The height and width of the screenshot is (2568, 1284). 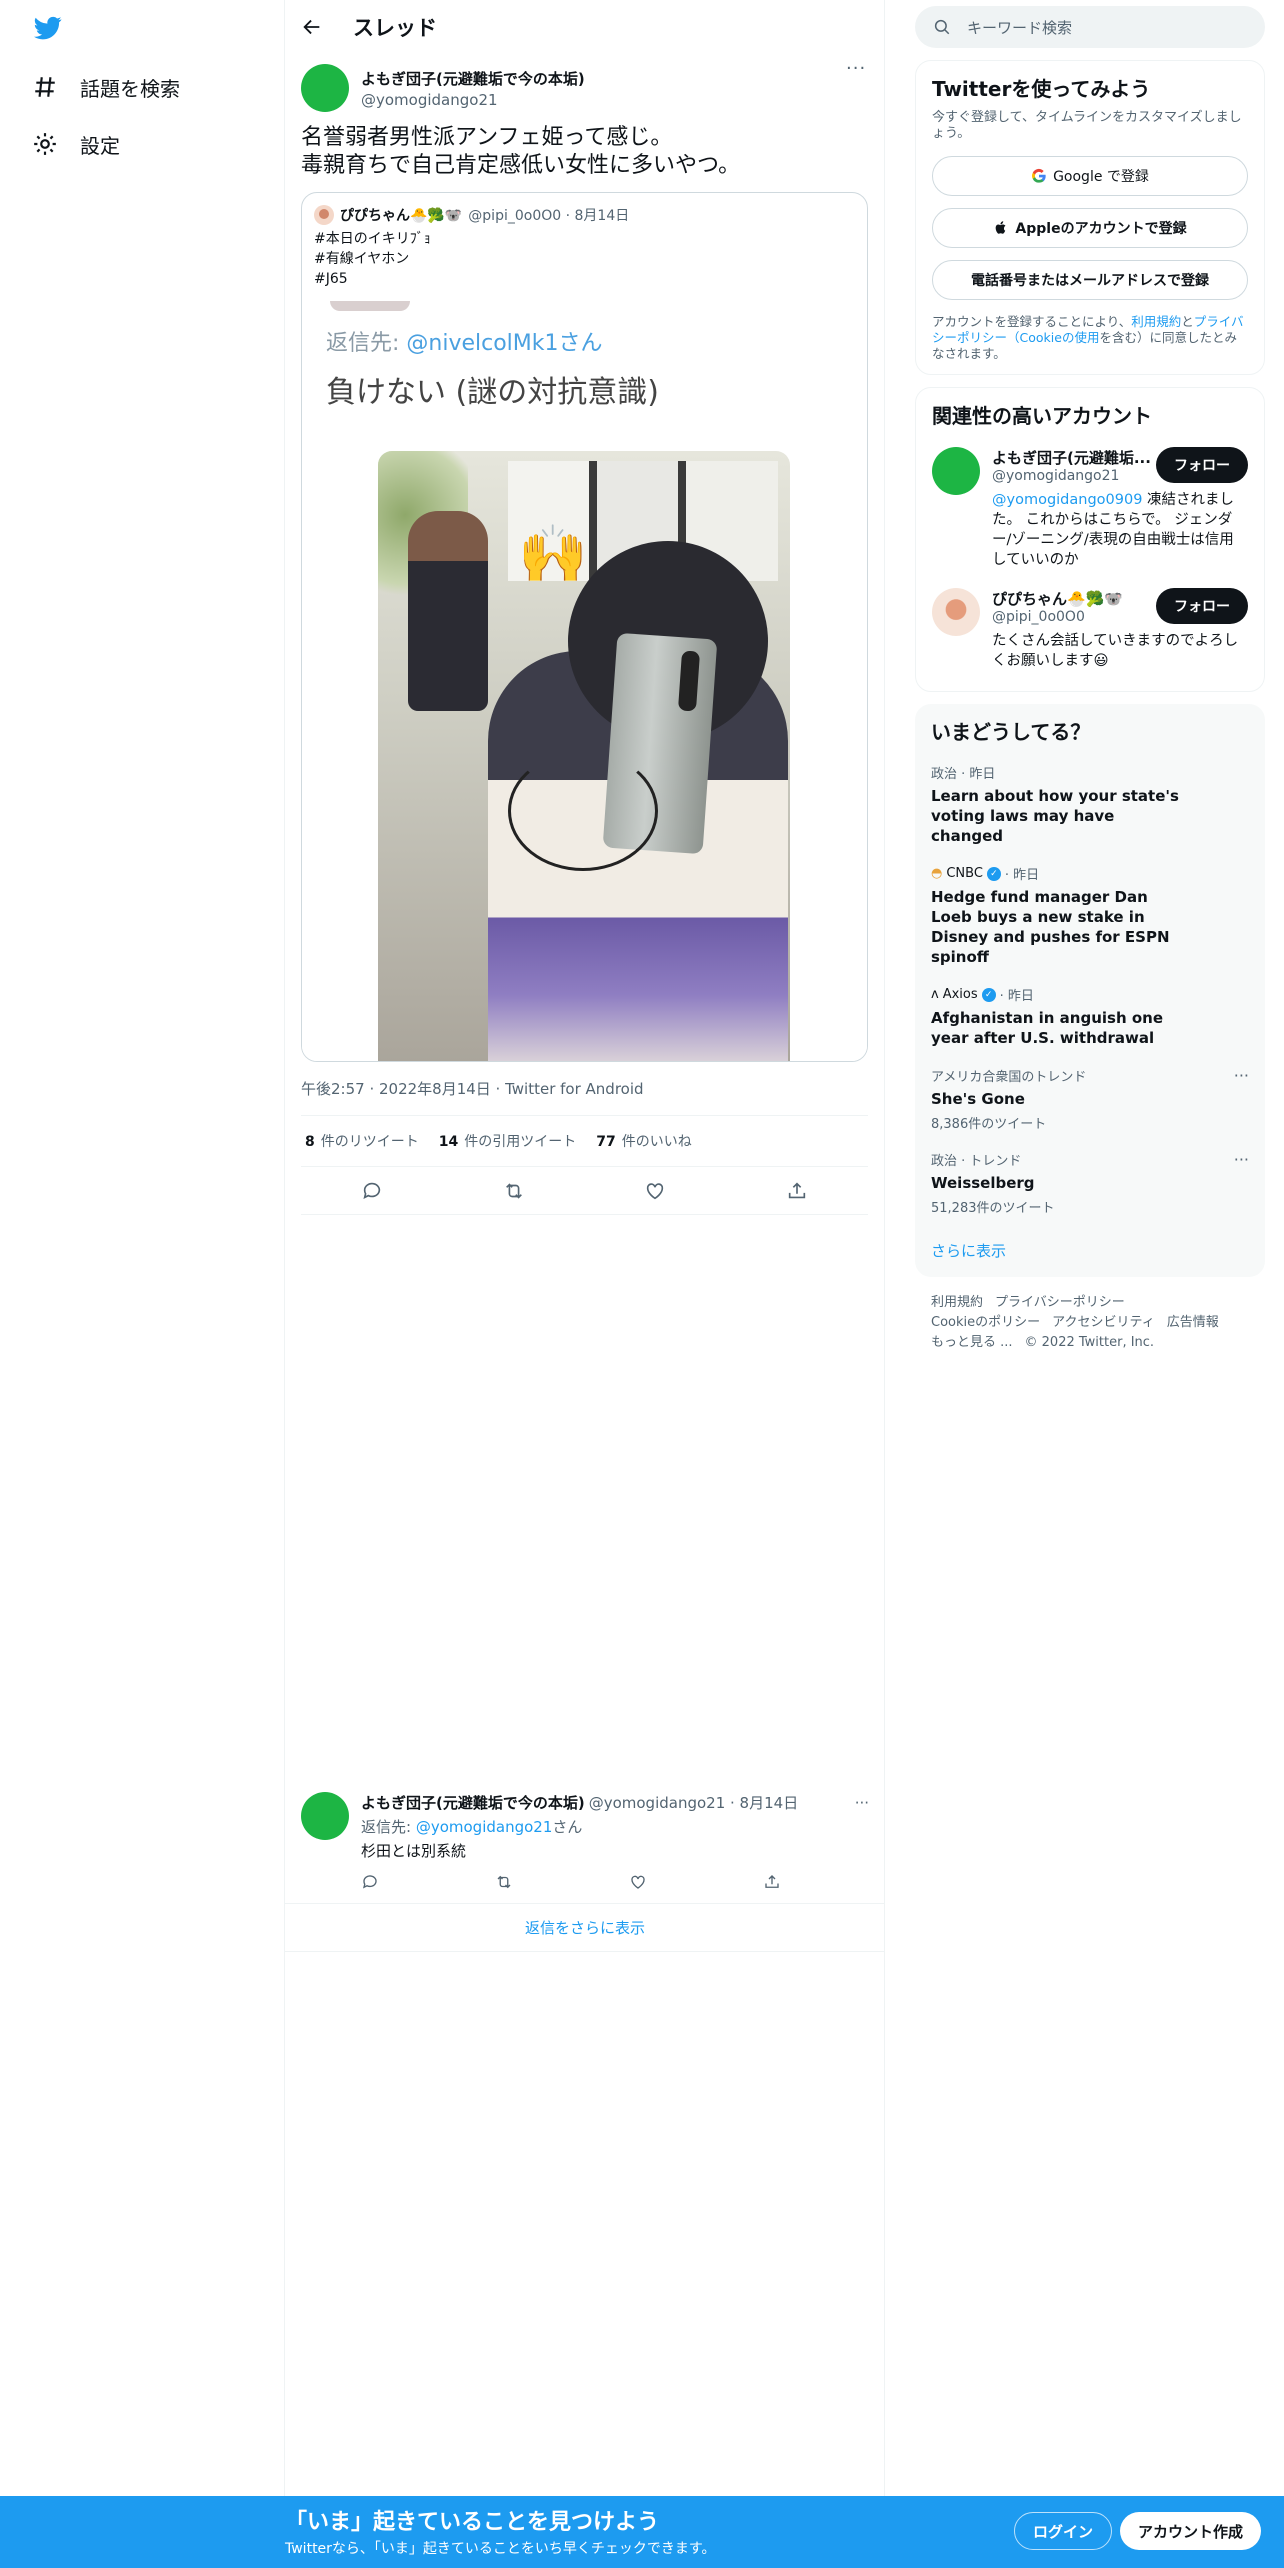 What do you see at coordinates (45, 144) in the screenshot?
I see `gear-icon` at bounding box center [45, 144].